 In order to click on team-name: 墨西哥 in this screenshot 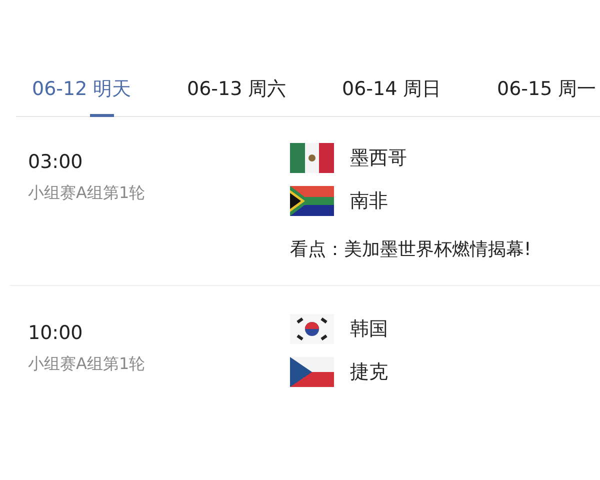, I will do `click(378, 158)`.